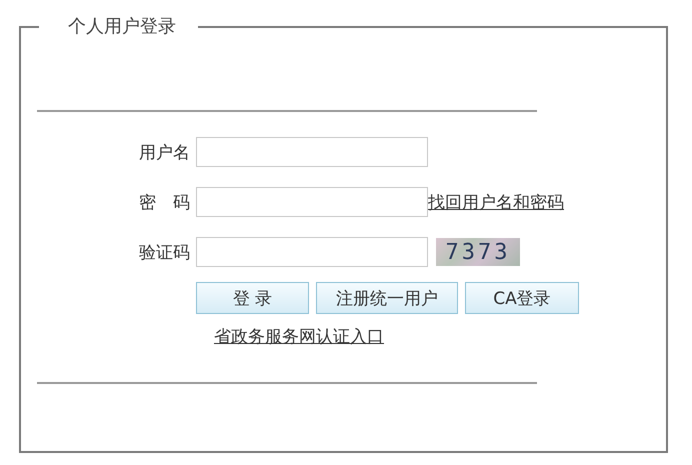 The width and height of the screenshot is (692, 465). What do you see at coordinates (522, 298) in the screenshot?
I see `login-button: CA登录` at bounding box center [522, 298].